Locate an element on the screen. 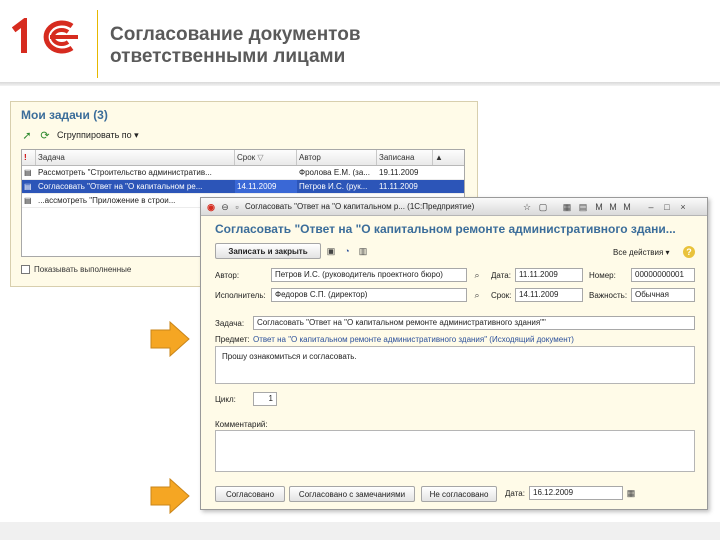 The height and width of the screenshot is (540, 720). cell-date: 11.11.2009 is located at coordinates (398, 186).